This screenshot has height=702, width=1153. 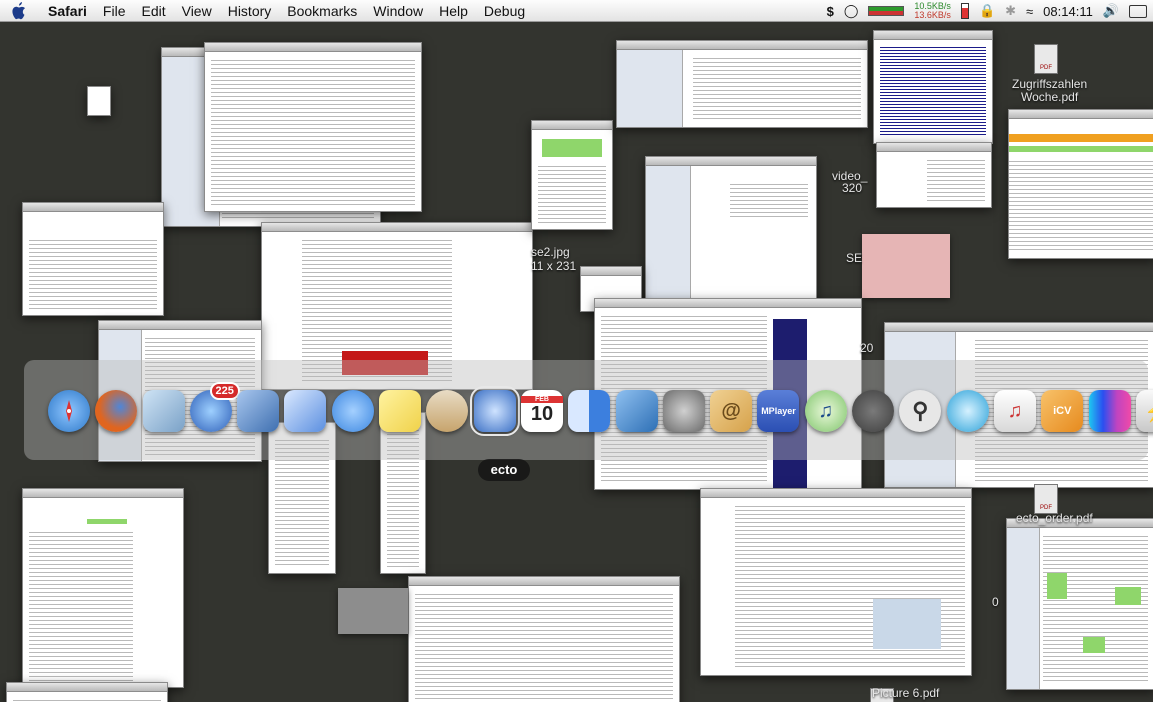 I want to click on chat-bubble-icon: ◯, so click(x=851, y=11).